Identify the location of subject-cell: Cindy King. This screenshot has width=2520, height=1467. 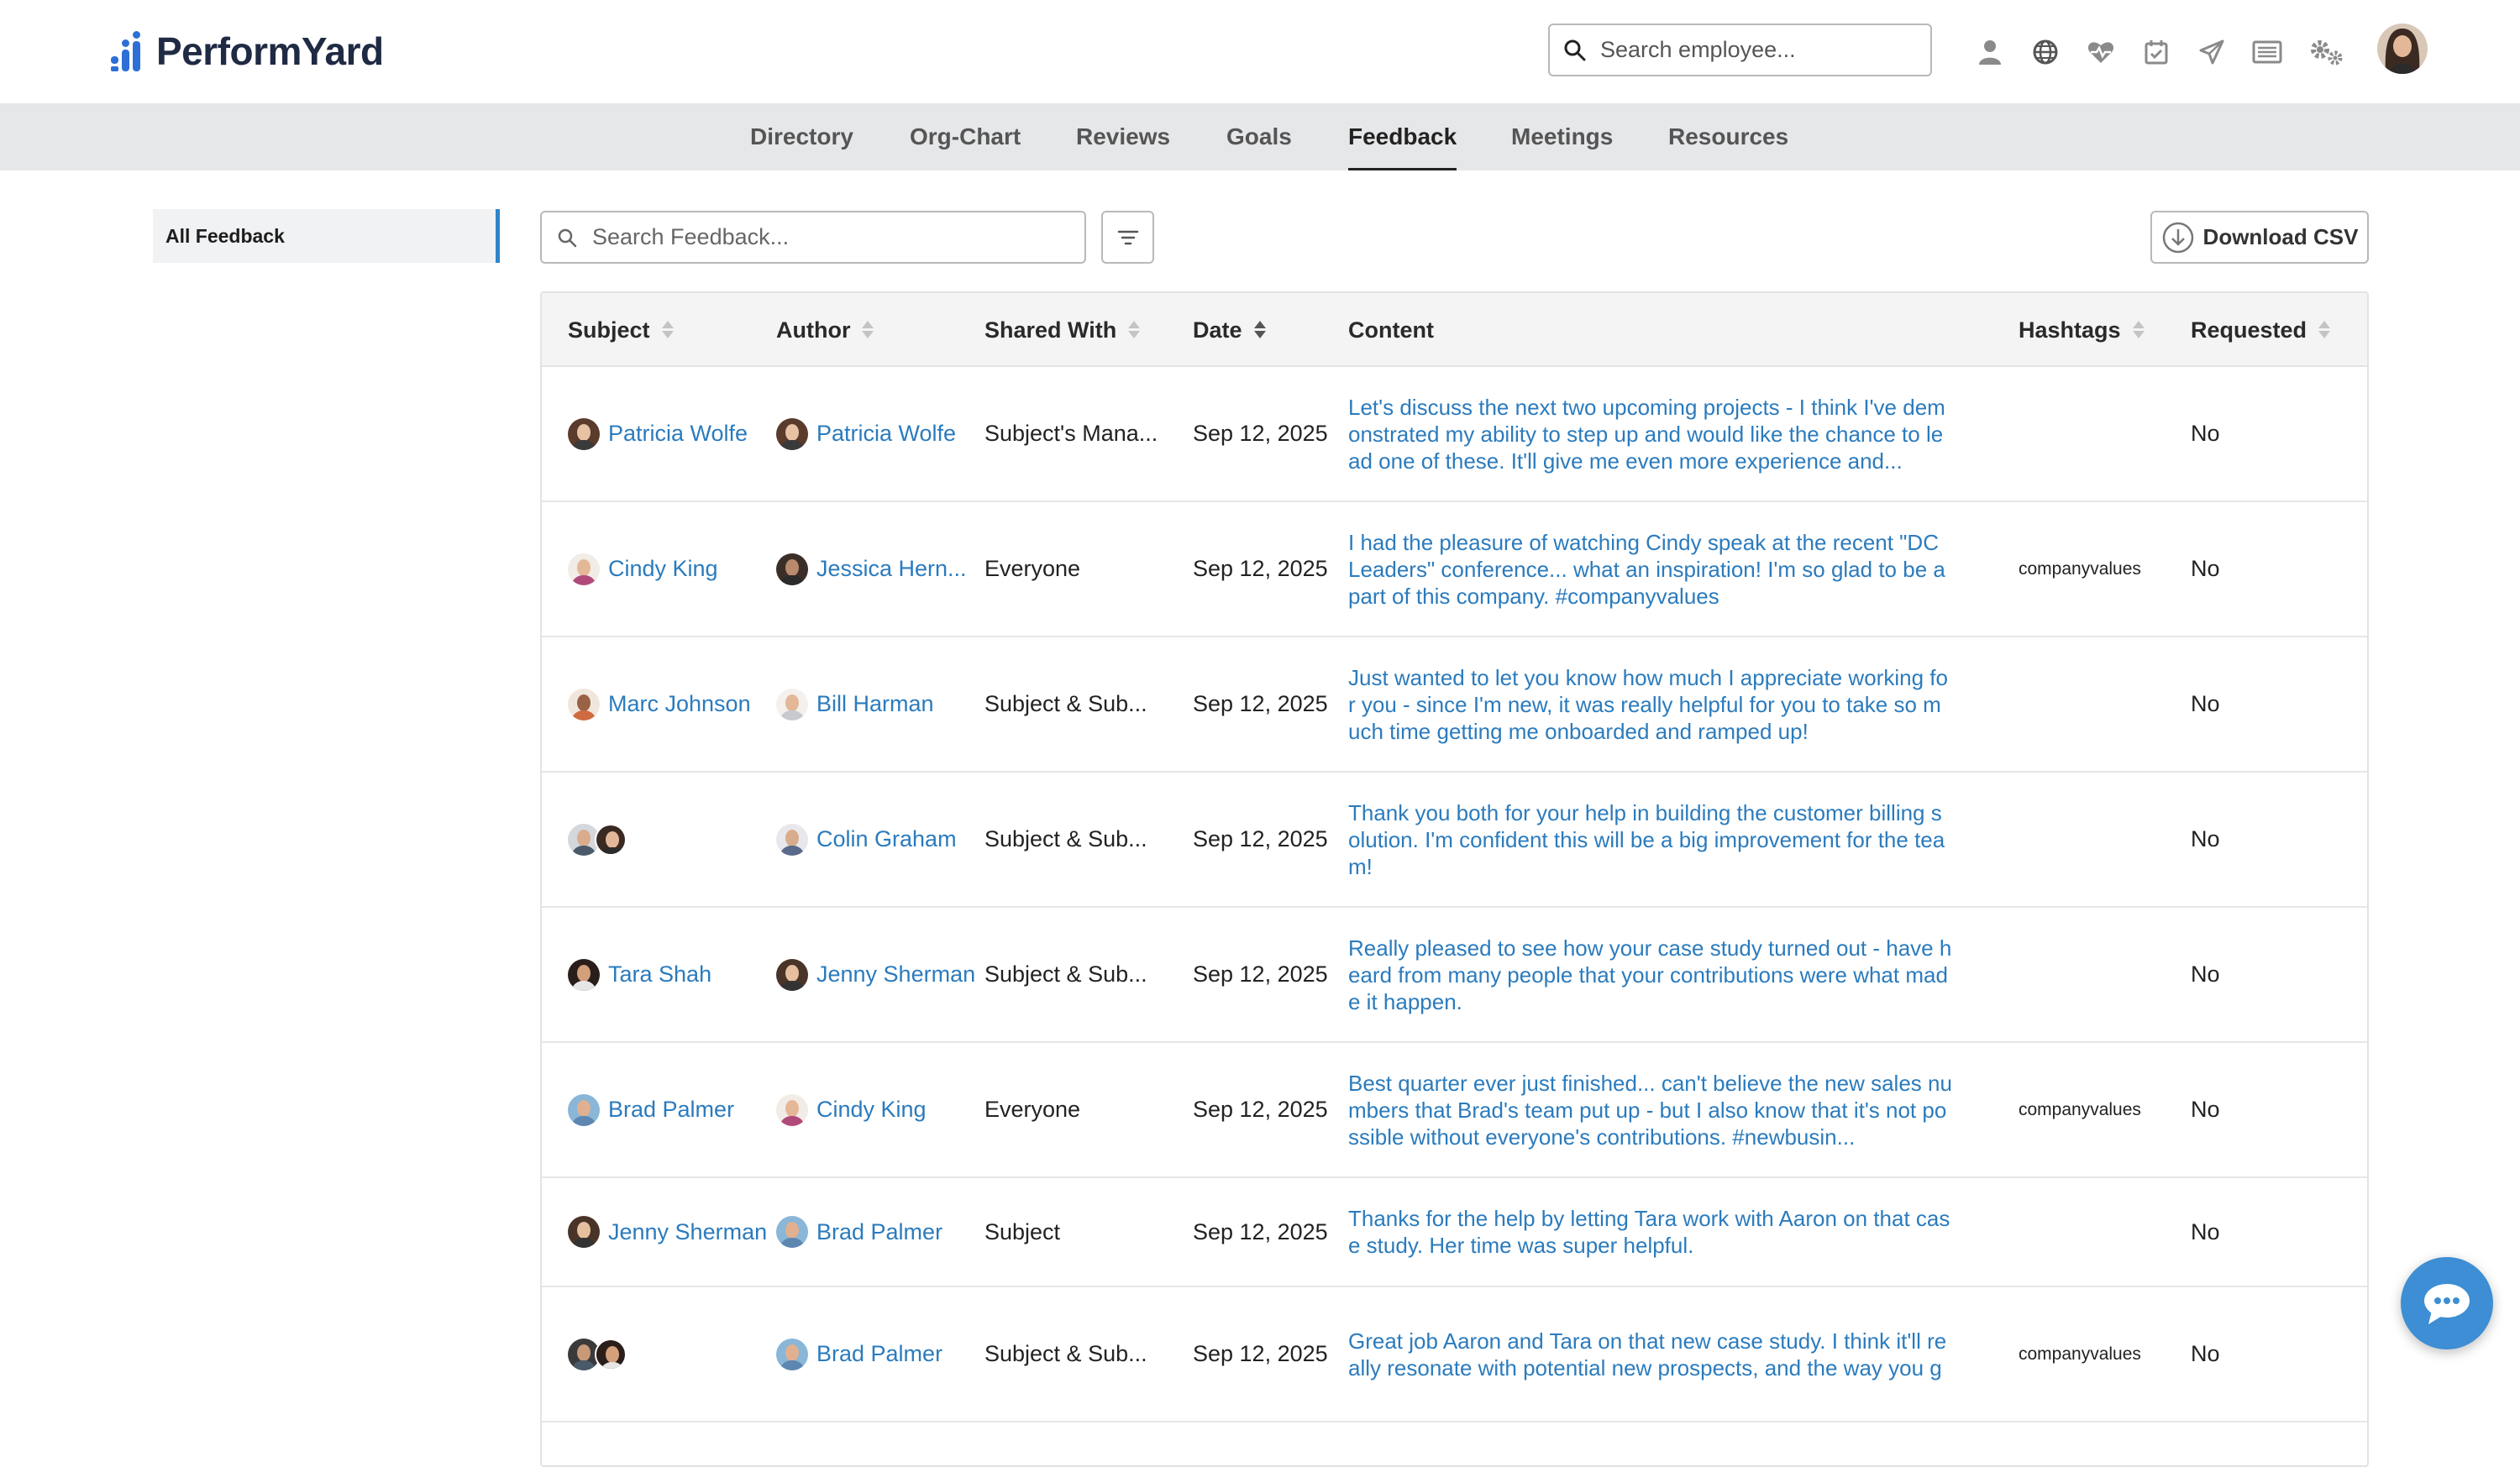
(668, 569).